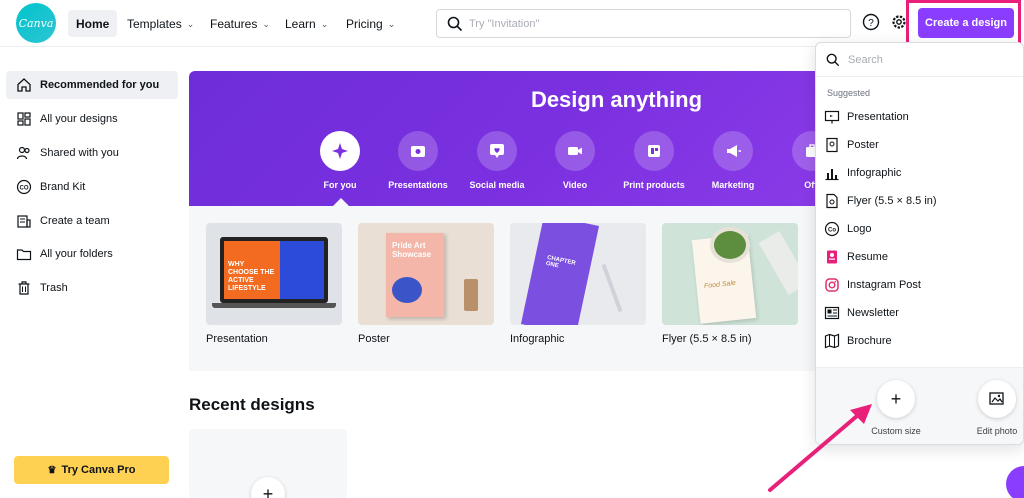 This screenshot has height=498, width=1024. I want to click on heart-chat-icon, so click(497, 151).